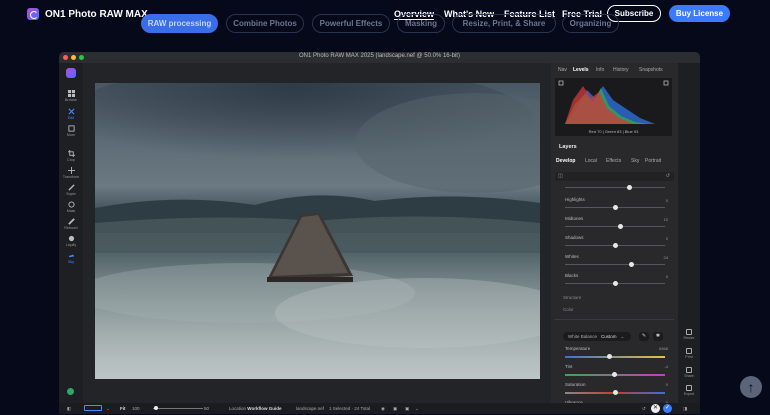  I want to click on location-value: Workflow Guide, so click(264, 408).